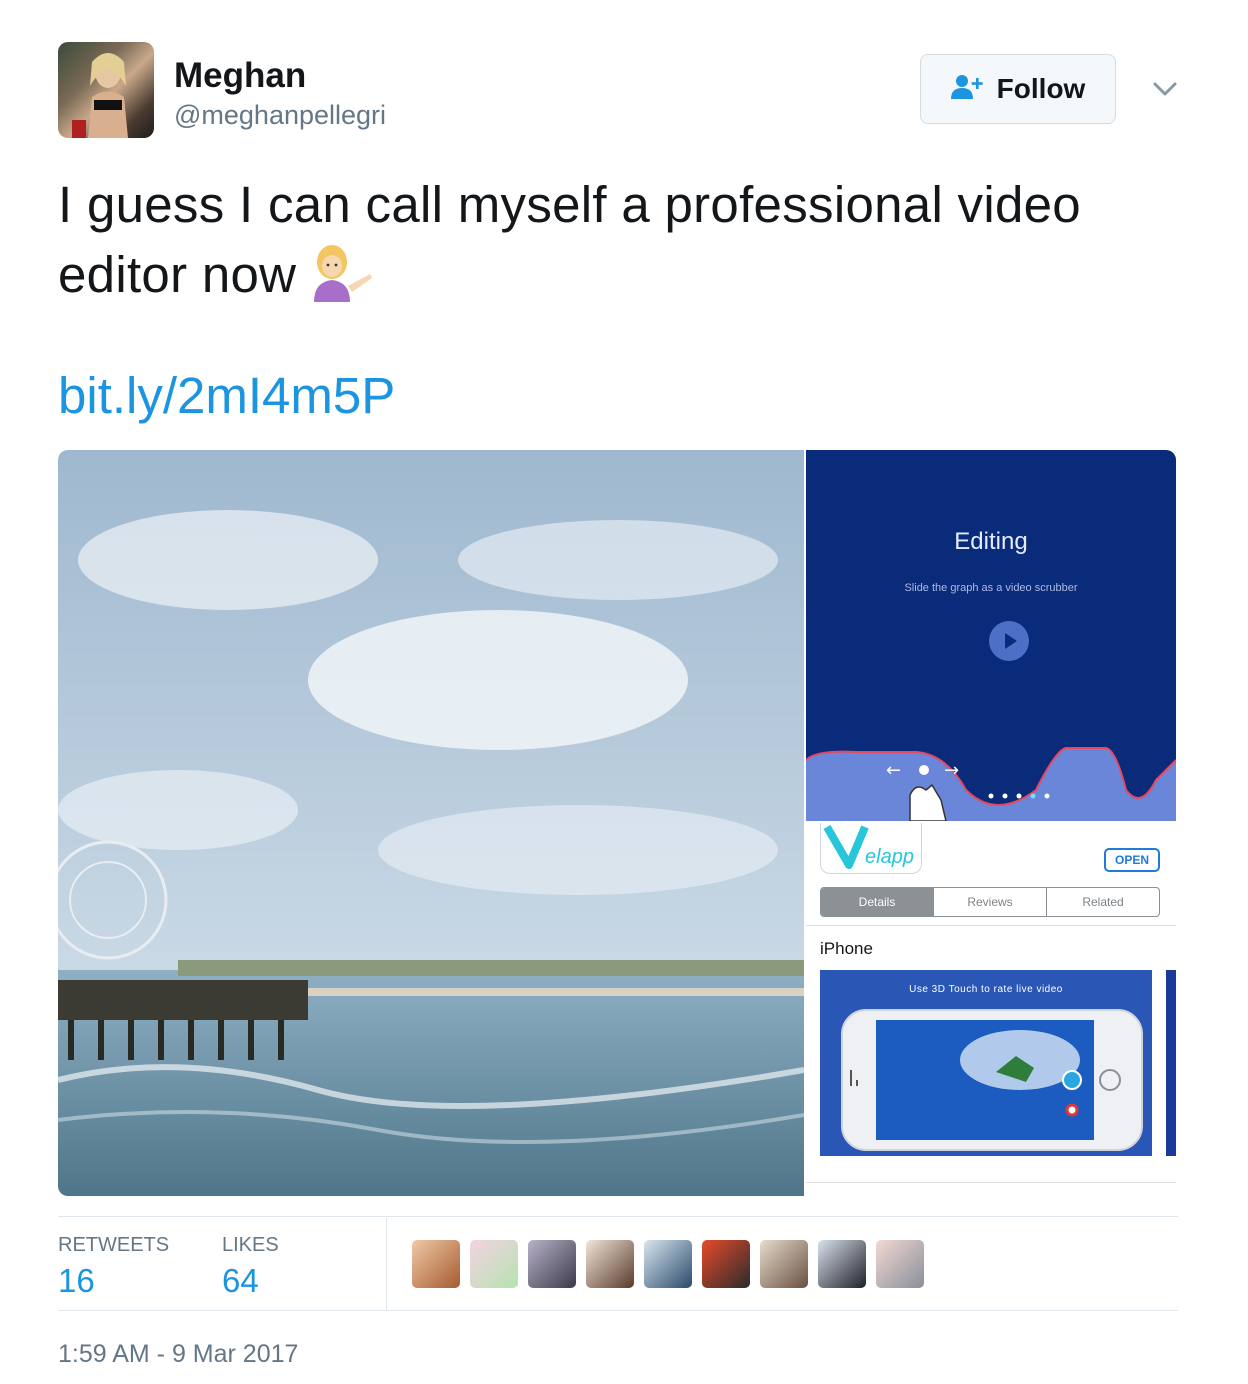 The height and width of the screenshot is (1384, 1248). I want to click on follow-button-label: Follow, so click(1041, 88).